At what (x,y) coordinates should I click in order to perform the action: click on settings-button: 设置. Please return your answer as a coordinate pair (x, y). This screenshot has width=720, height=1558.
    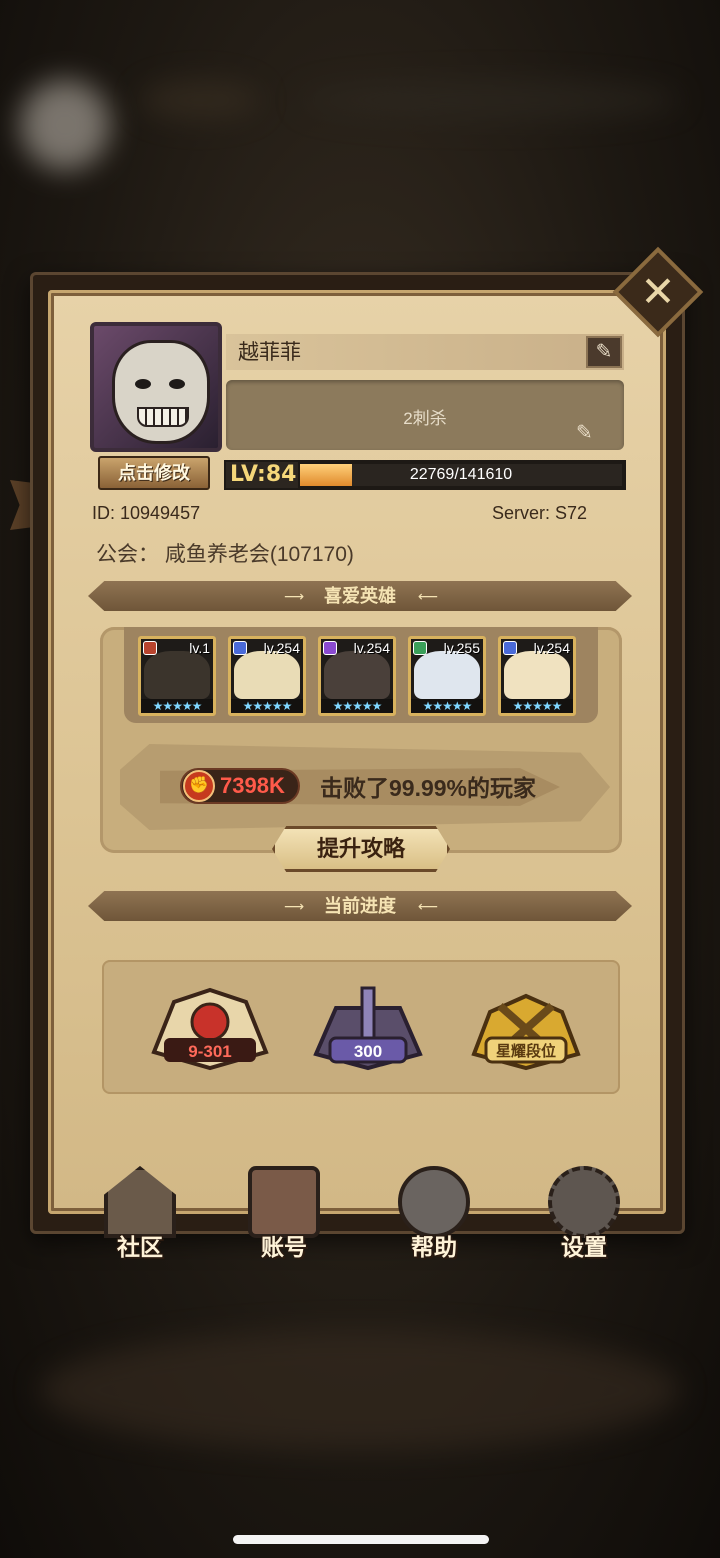
    Looking at the image, I should click on (584, 1216).